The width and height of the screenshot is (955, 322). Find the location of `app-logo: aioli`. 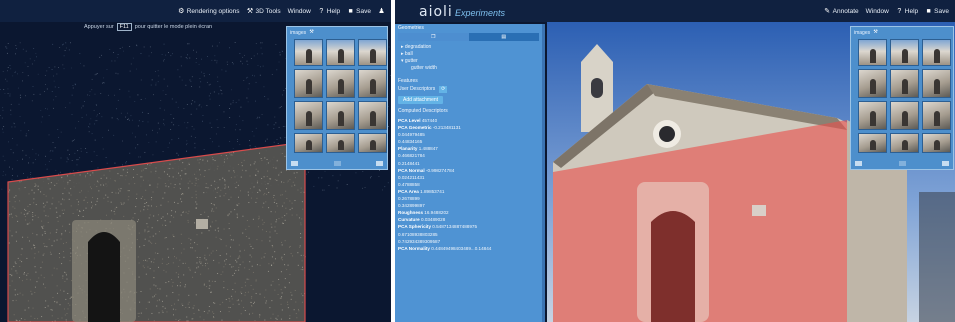

app-logo: aioli is located at coordinates (436, 12).